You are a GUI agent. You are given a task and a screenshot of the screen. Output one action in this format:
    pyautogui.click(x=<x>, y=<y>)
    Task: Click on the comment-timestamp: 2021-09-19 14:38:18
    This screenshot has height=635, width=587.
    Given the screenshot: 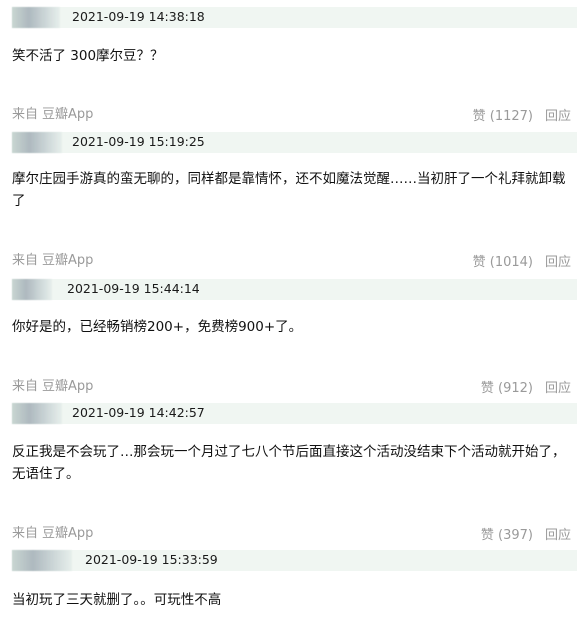 What is the action you would take?
    pyautogui.click(x=138, y=16)
    